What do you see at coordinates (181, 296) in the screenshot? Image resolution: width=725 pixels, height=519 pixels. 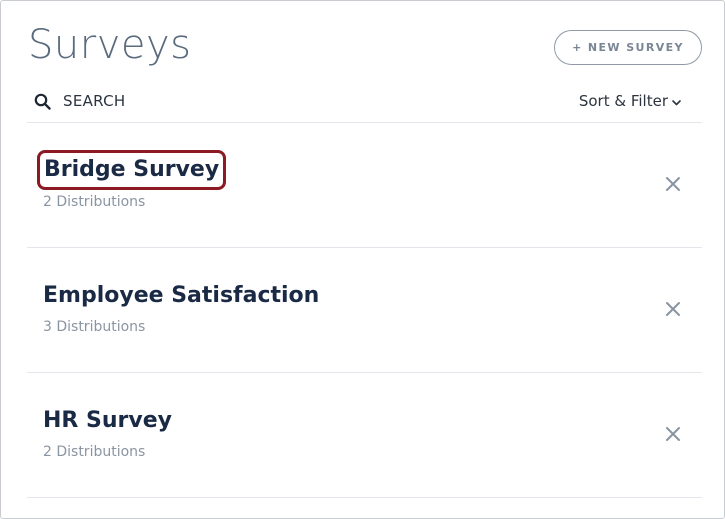 I see `survey-name-link: Employee Satisfaction` at bounding box center [181, 296].